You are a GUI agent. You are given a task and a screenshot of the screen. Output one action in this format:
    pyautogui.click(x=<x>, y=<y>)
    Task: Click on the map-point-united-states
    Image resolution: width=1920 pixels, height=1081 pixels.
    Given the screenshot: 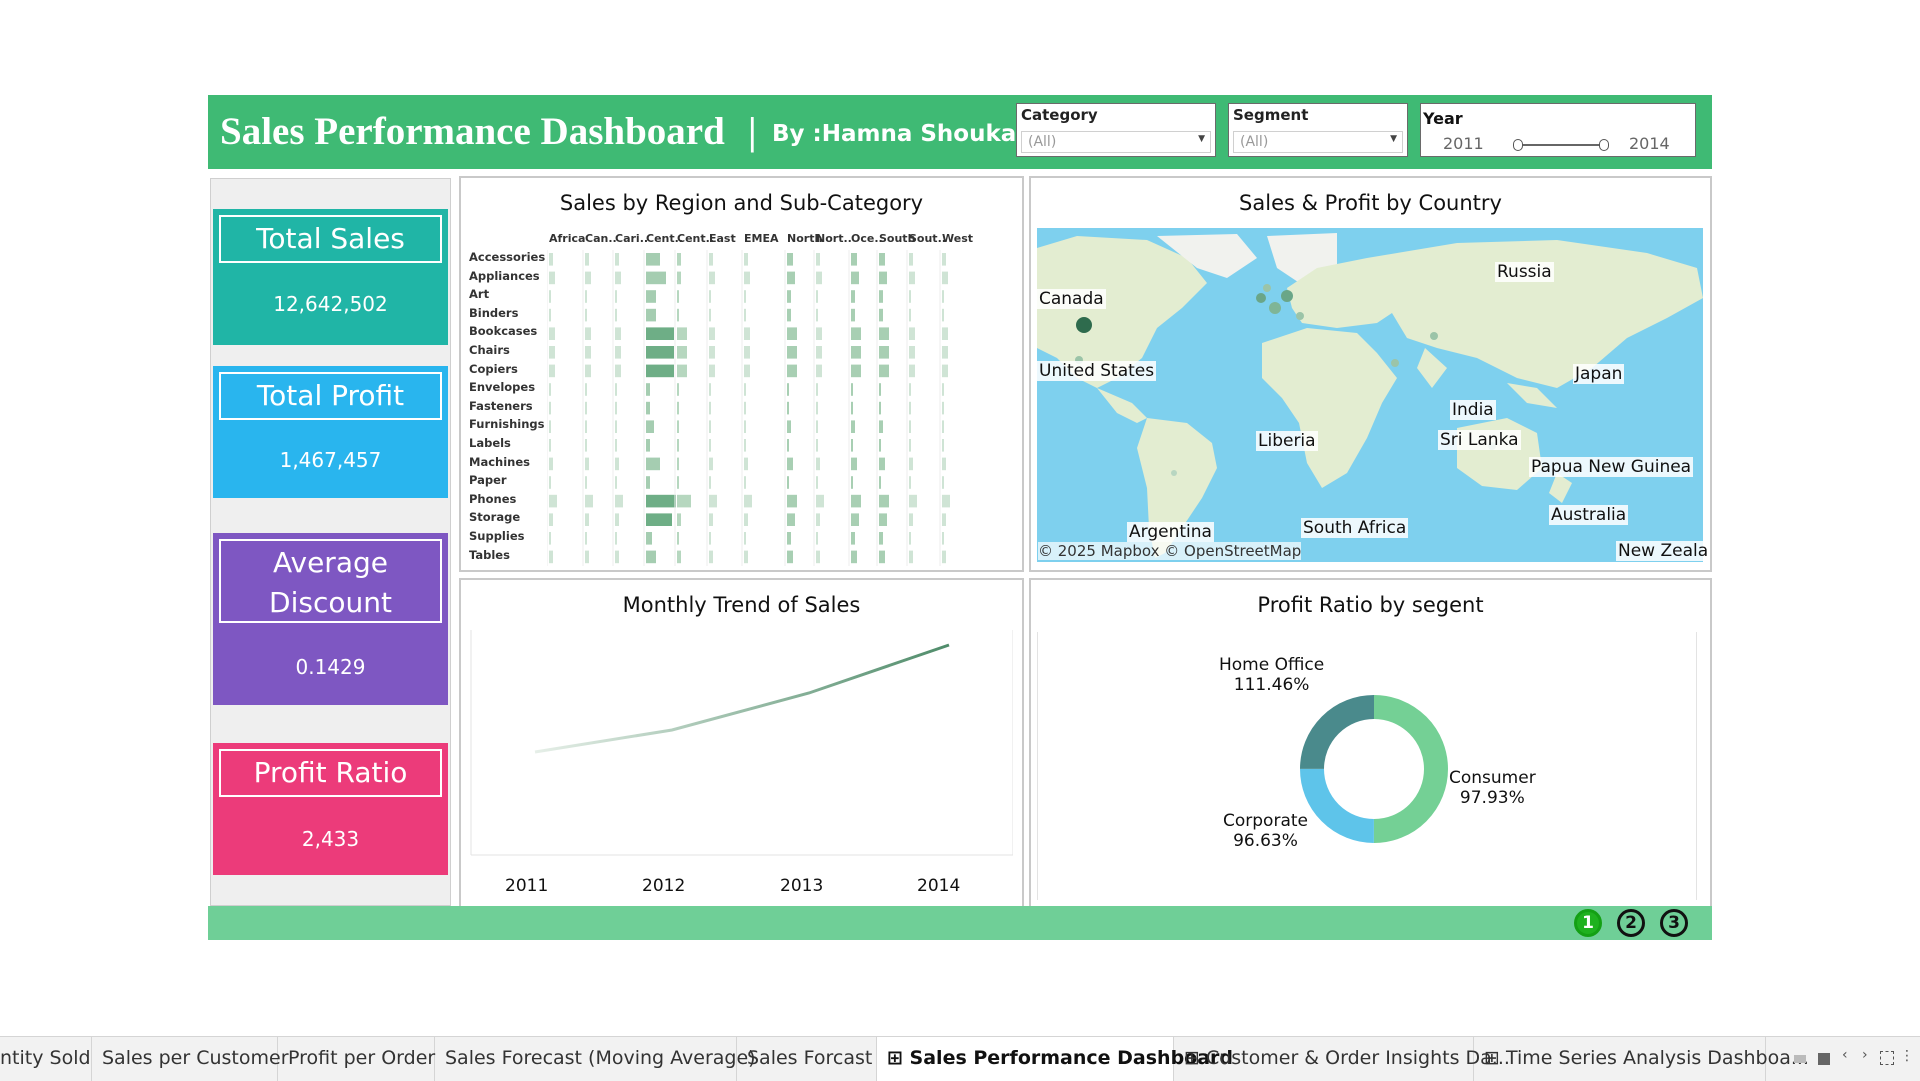 What is the action you would take?
    pyautogui.click(x=1084, y=325)
    